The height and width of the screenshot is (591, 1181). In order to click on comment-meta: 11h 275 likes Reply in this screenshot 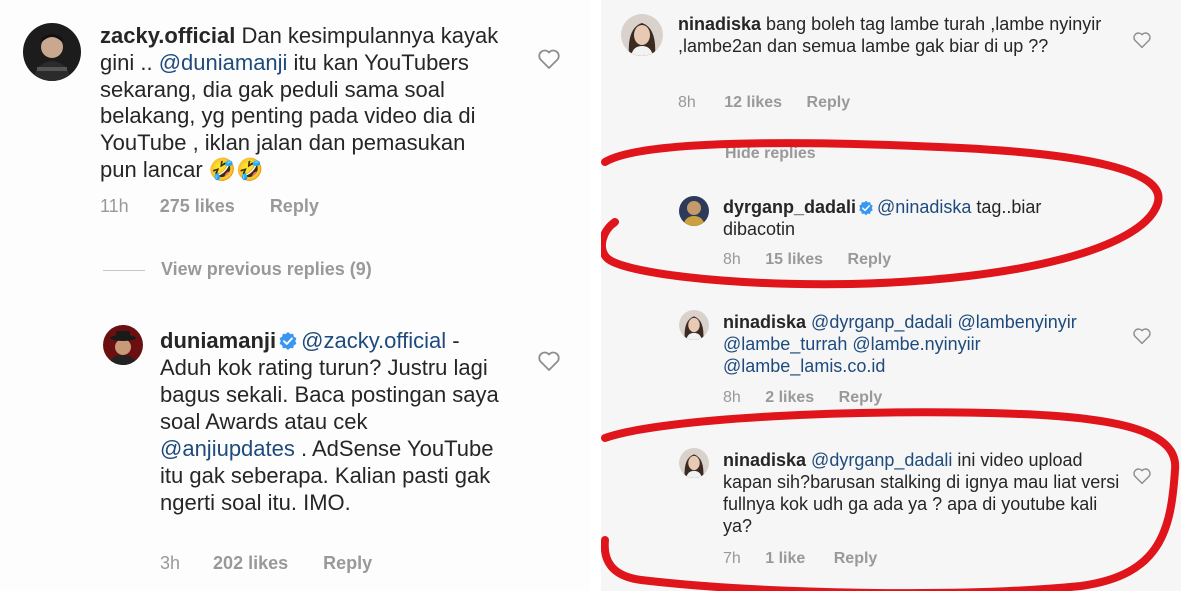, I will do `click(209, 206)`.